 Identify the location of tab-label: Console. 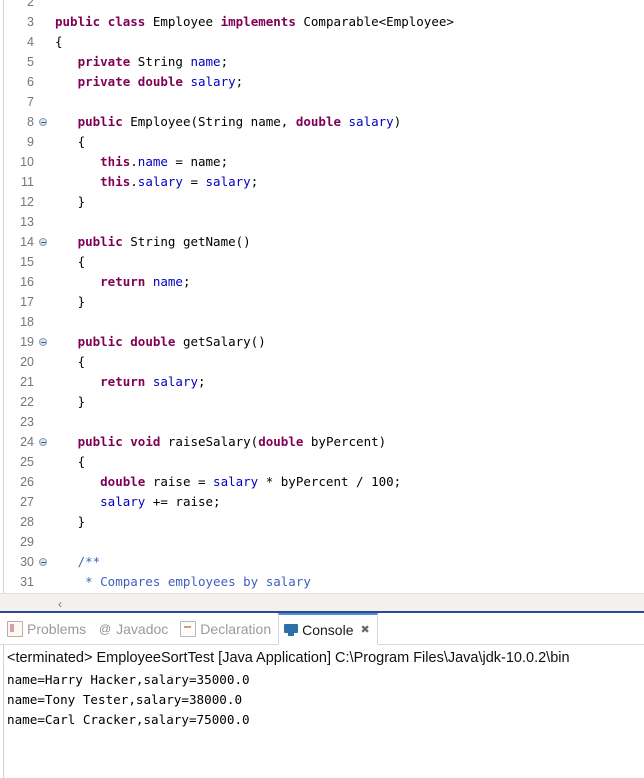
(328, 629).